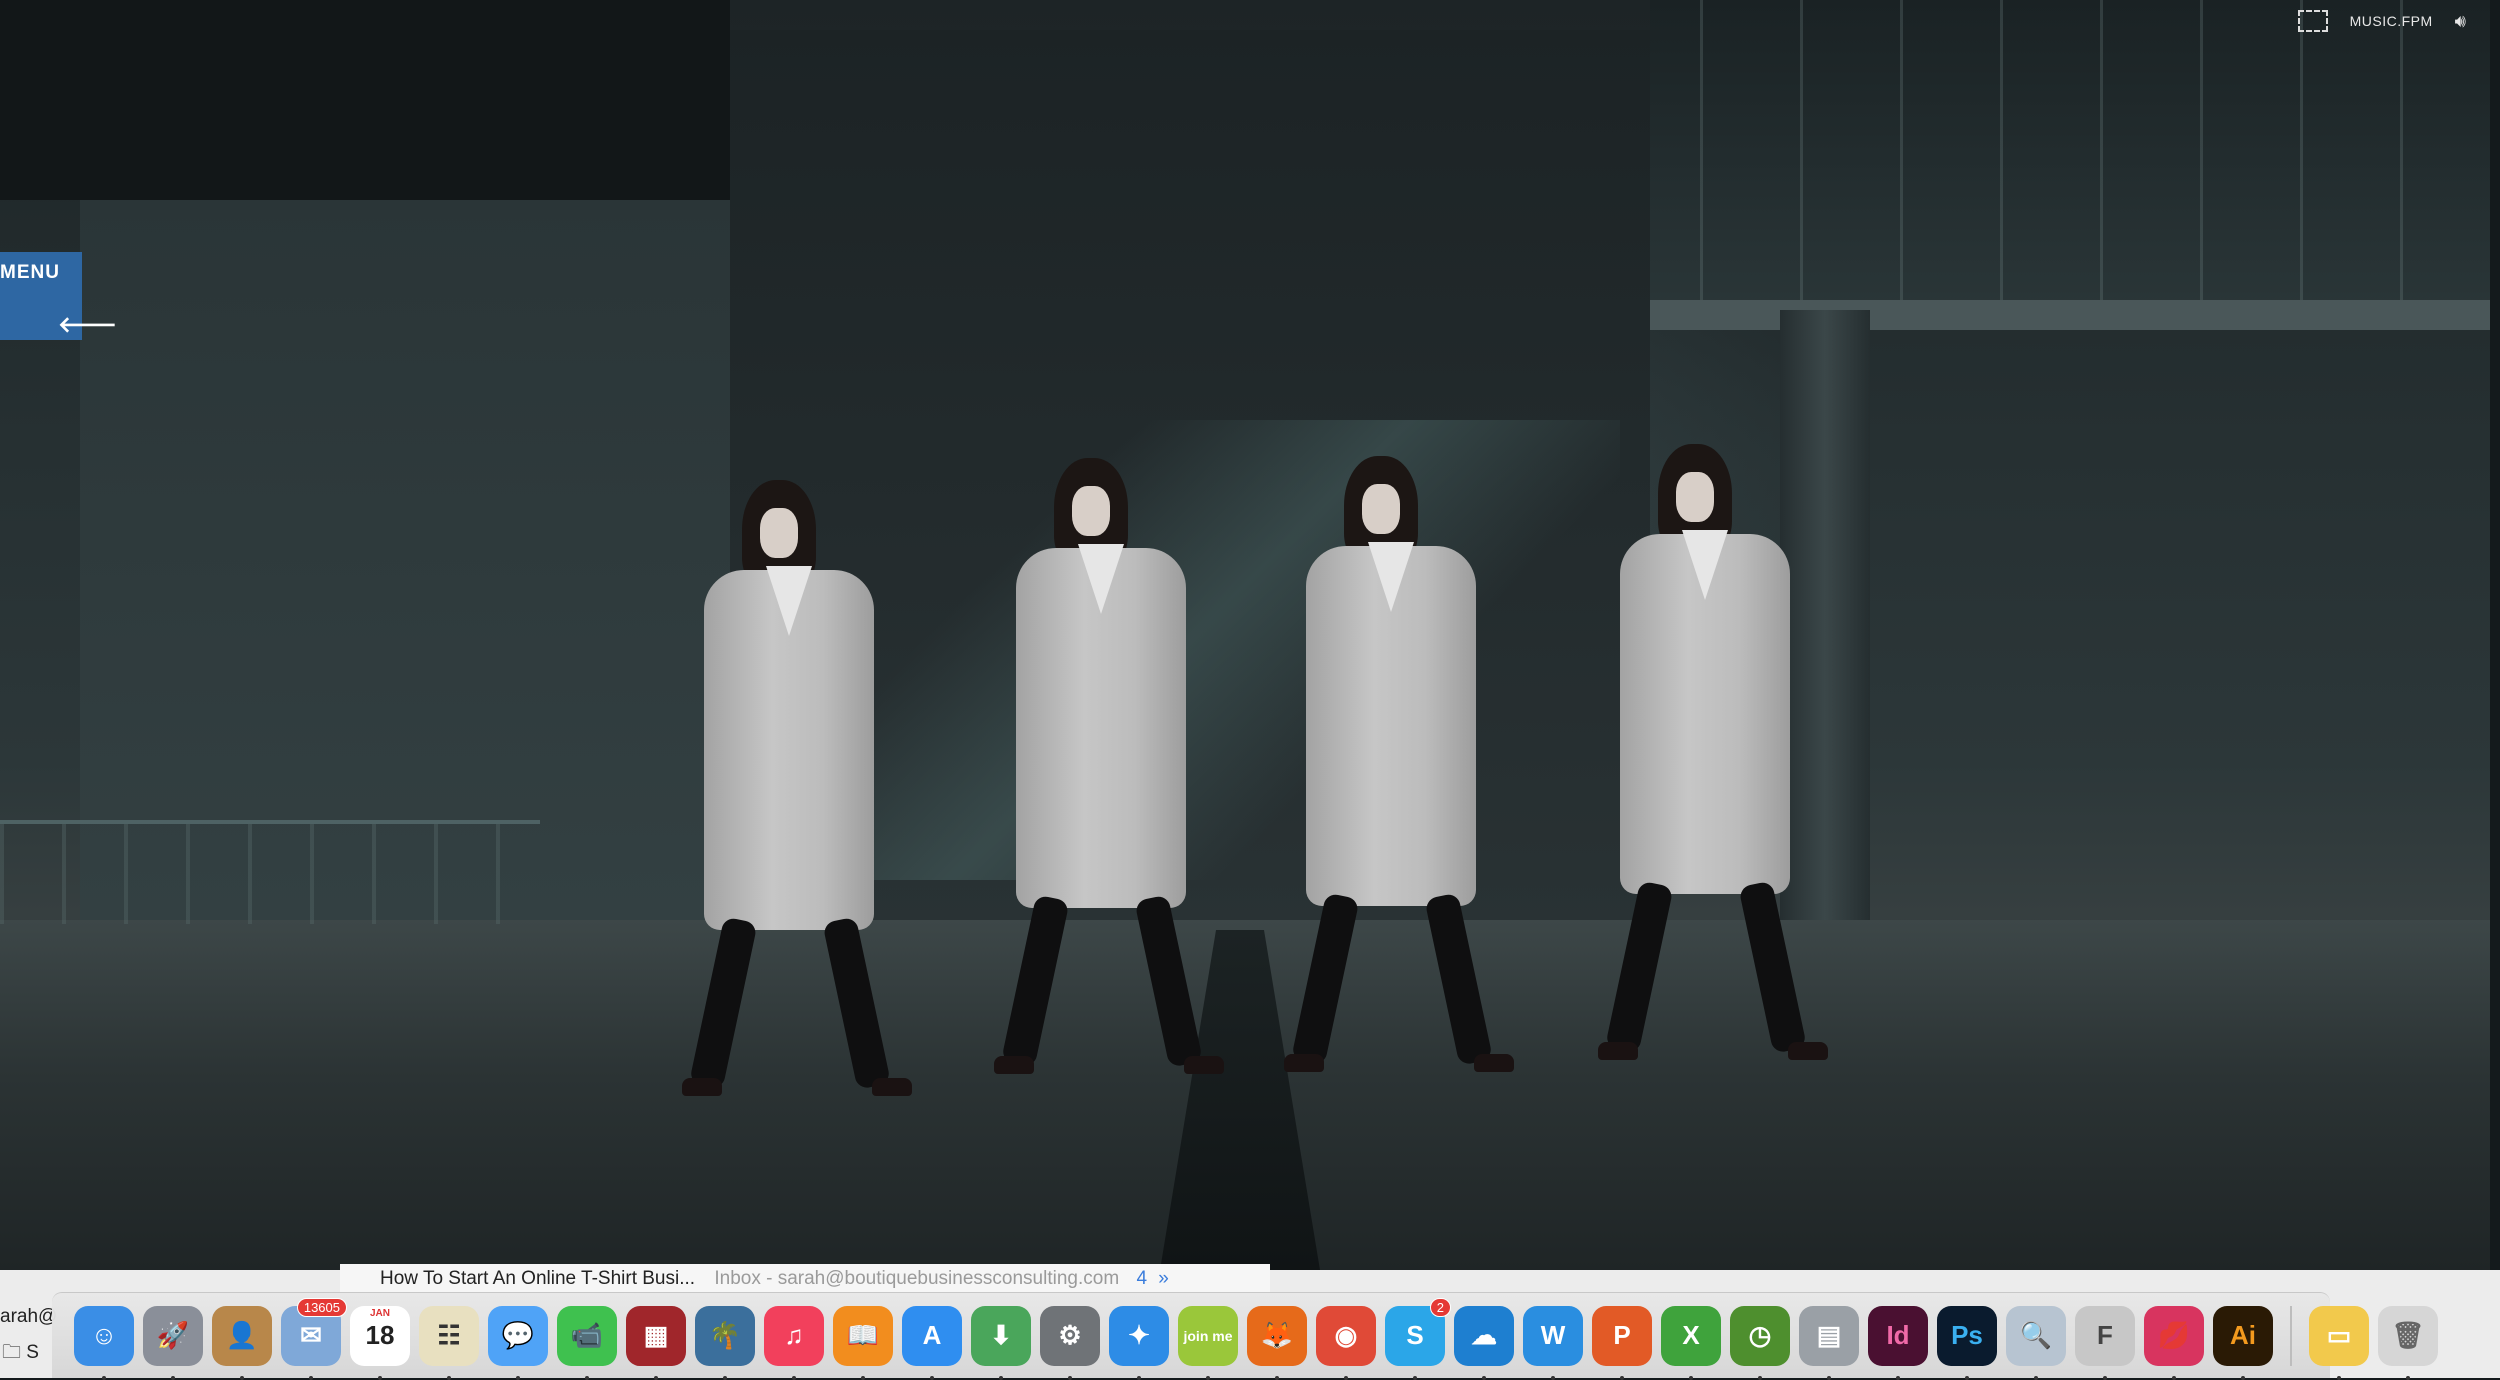 The image size is (2500, 1380). I want to click on notification-badge: 2, so click(1440, 1307).